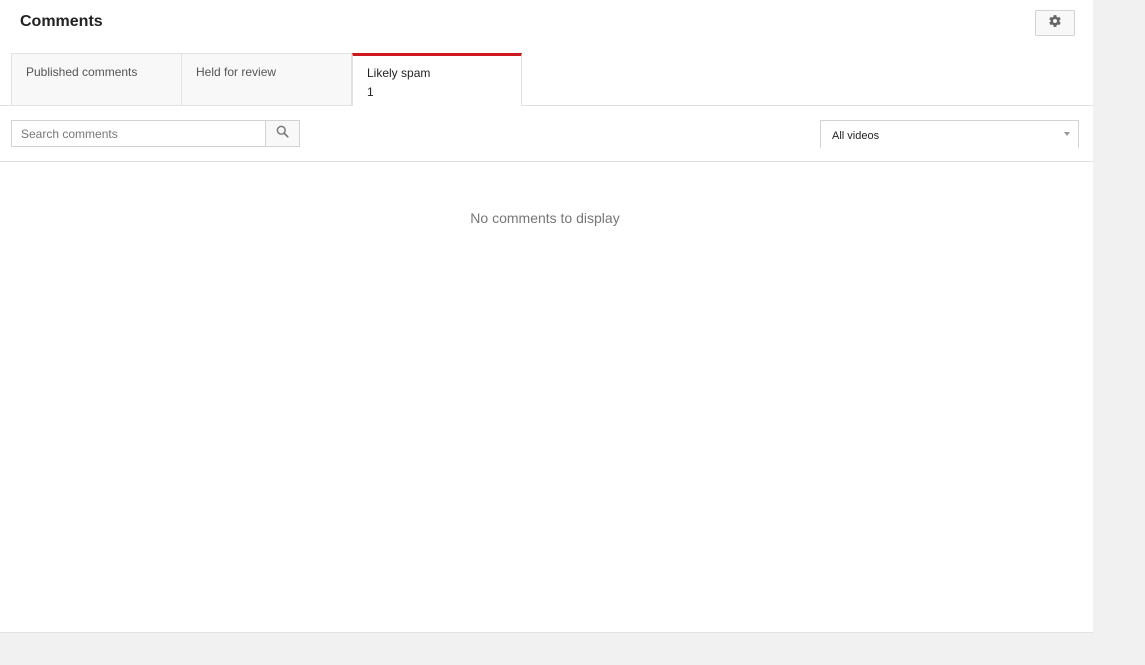  Describe the element at coordinates (138, 133) in the screenshot. I see `search-input` at that location.